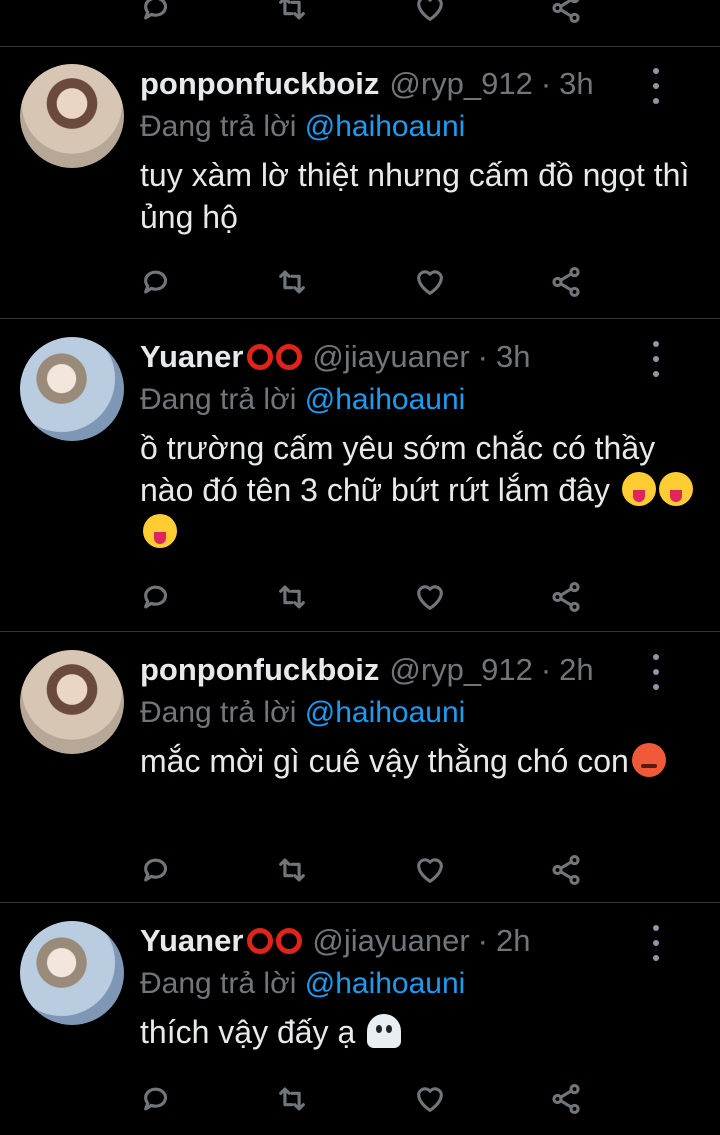 The height and width of the screenshot is (1135, 720). I want to click on ghost-emoji, so click(384, 1031).